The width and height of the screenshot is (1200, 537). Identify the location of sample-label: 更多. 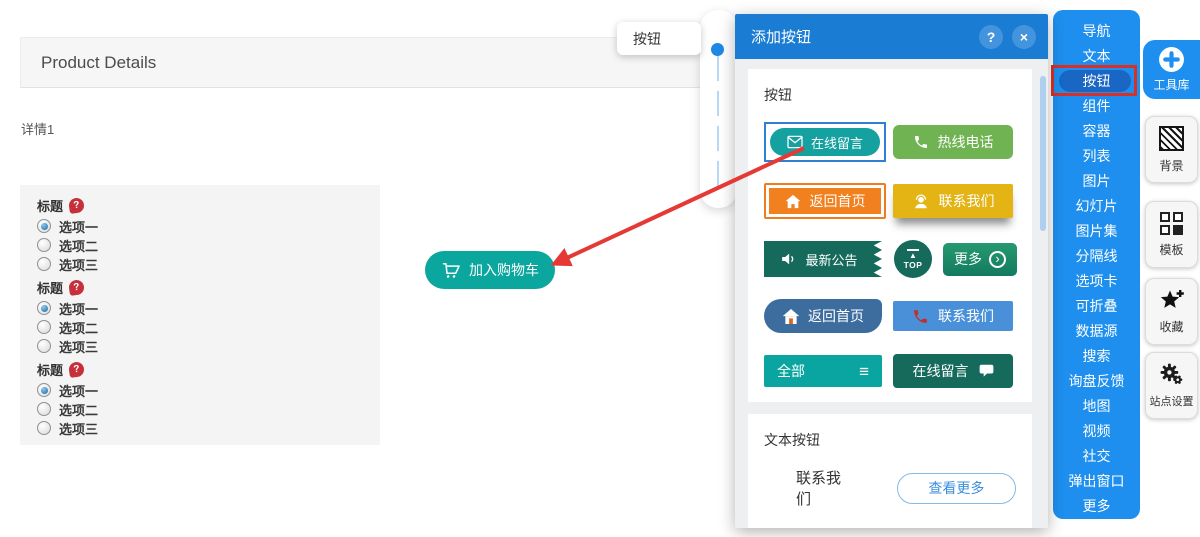
(968, 259).